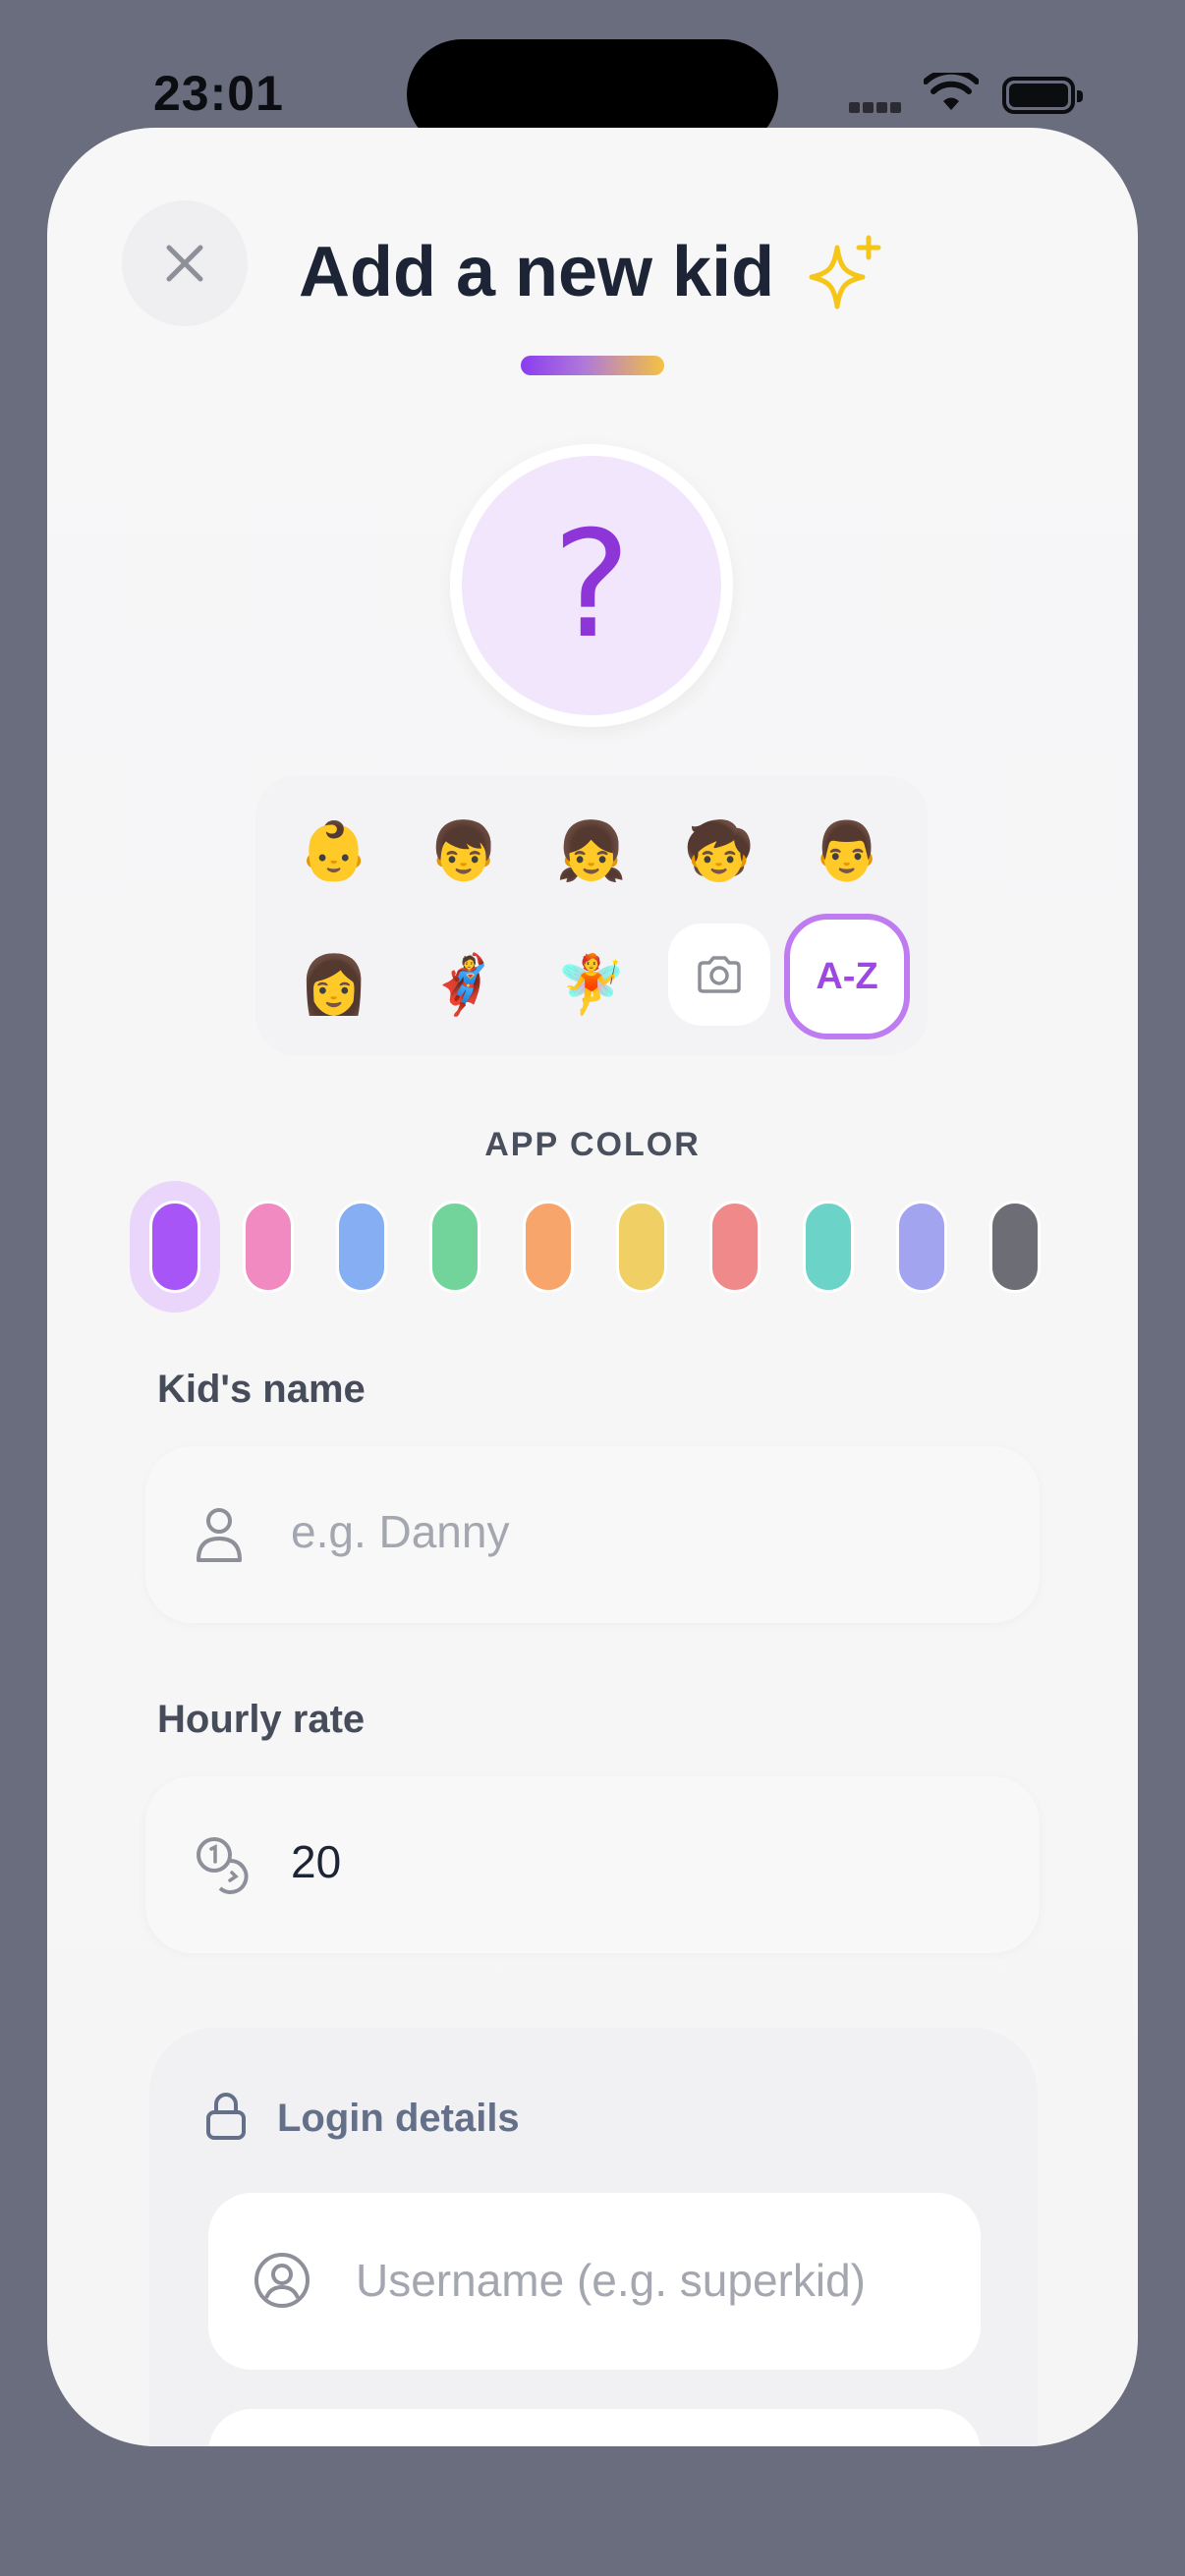  I want to click on emoji-option: 🧒, so click(719, 851).